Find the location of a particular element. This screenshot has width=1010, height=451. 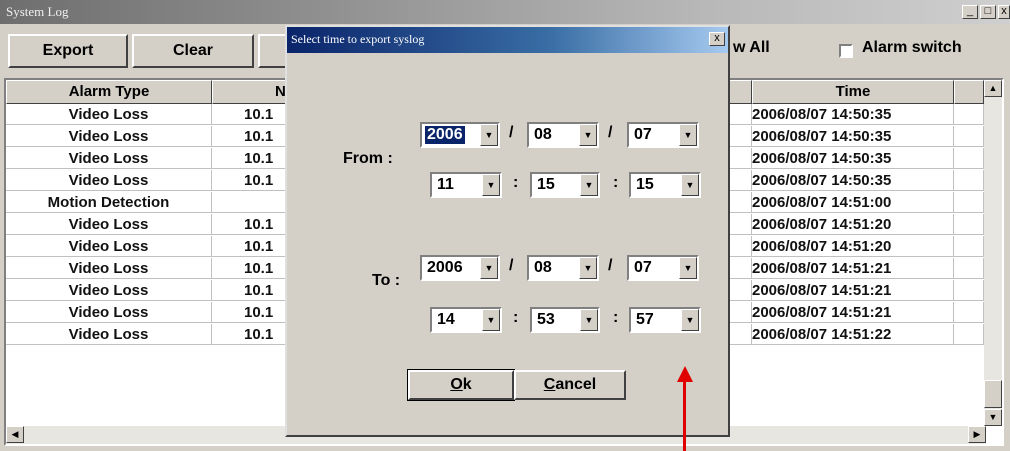

window-title-bar: System Log _ □ x is located at coordinates (505, 12).